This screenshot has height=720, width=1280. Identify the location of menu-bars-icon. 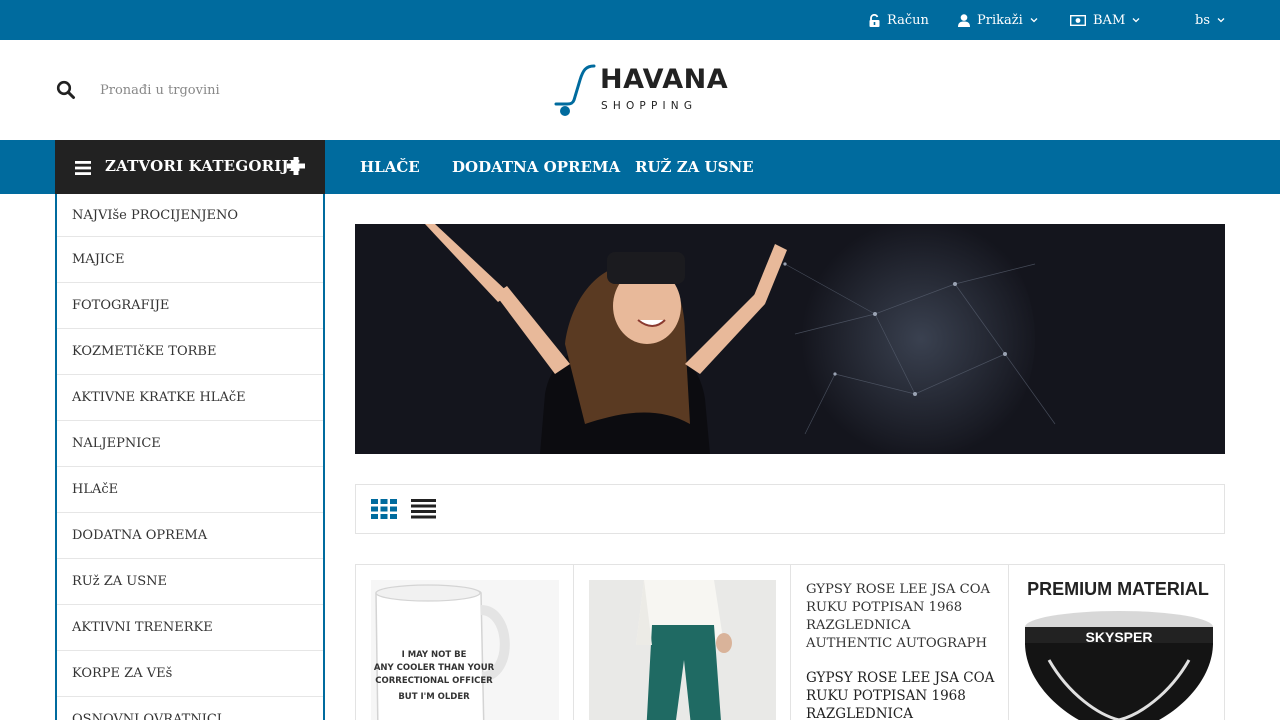
(83, 169).